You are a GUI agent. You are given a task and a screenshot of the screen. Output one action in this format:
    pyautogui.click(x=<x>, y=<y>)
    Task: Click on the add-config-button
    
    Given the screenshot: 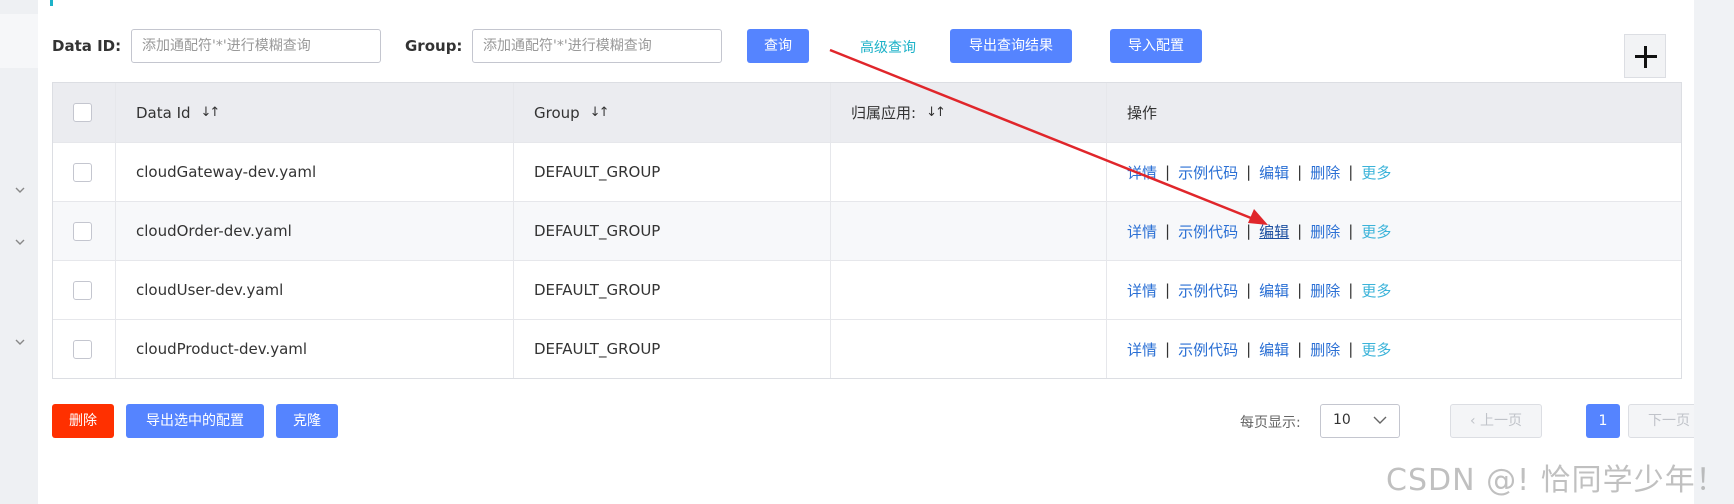 What is the action you would take?
    pyautogui.click(x=1645, y=56)
    